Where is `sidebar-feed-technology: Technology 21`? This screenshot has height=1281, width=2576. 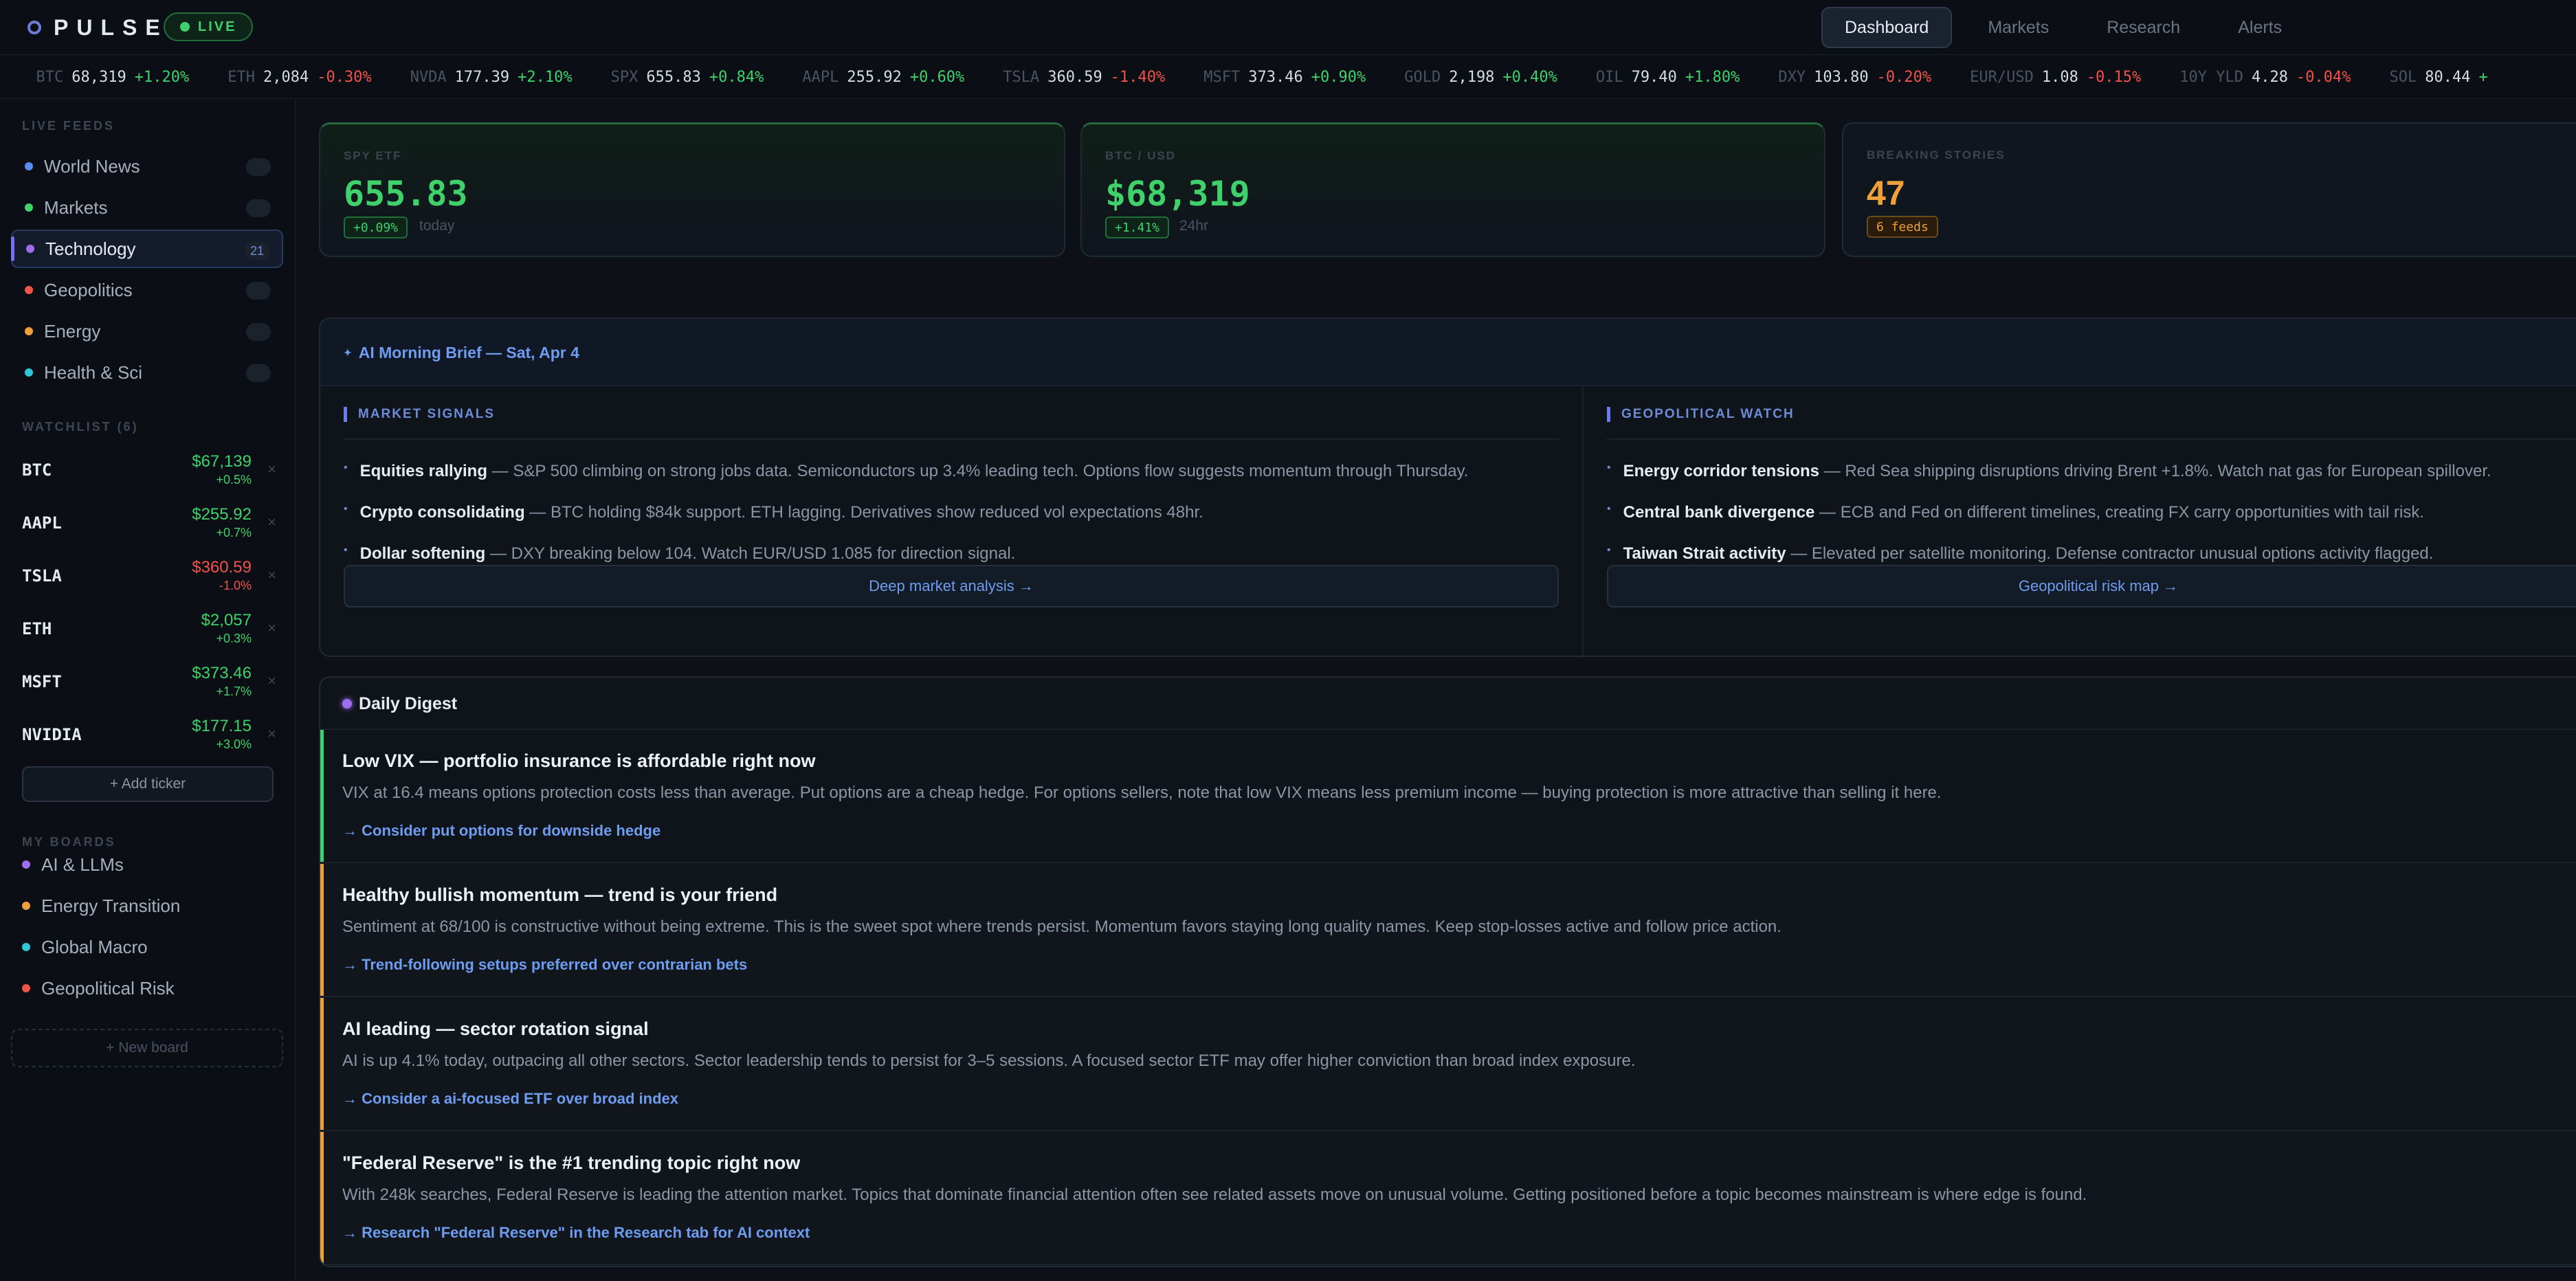
sidebar-feed-technology: Technology 21 is located at coordinates (147, 249).